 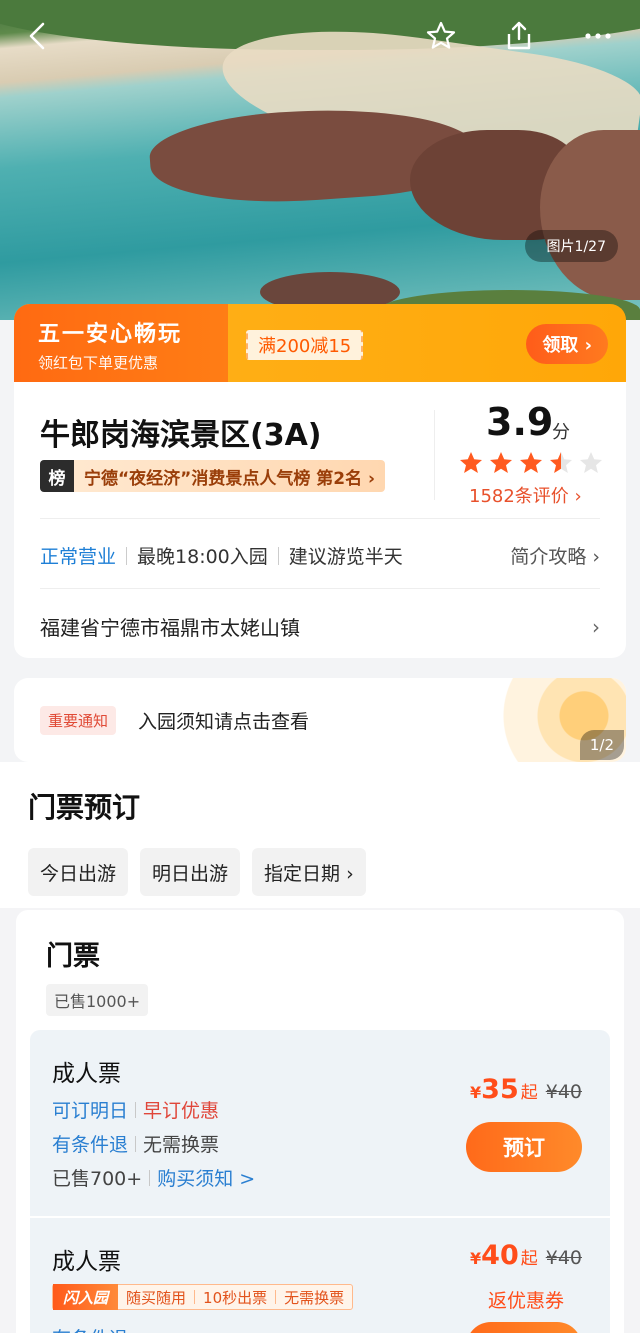 I want to click on guide-link: 简介攻略 ›, so click(x=555, y=555).